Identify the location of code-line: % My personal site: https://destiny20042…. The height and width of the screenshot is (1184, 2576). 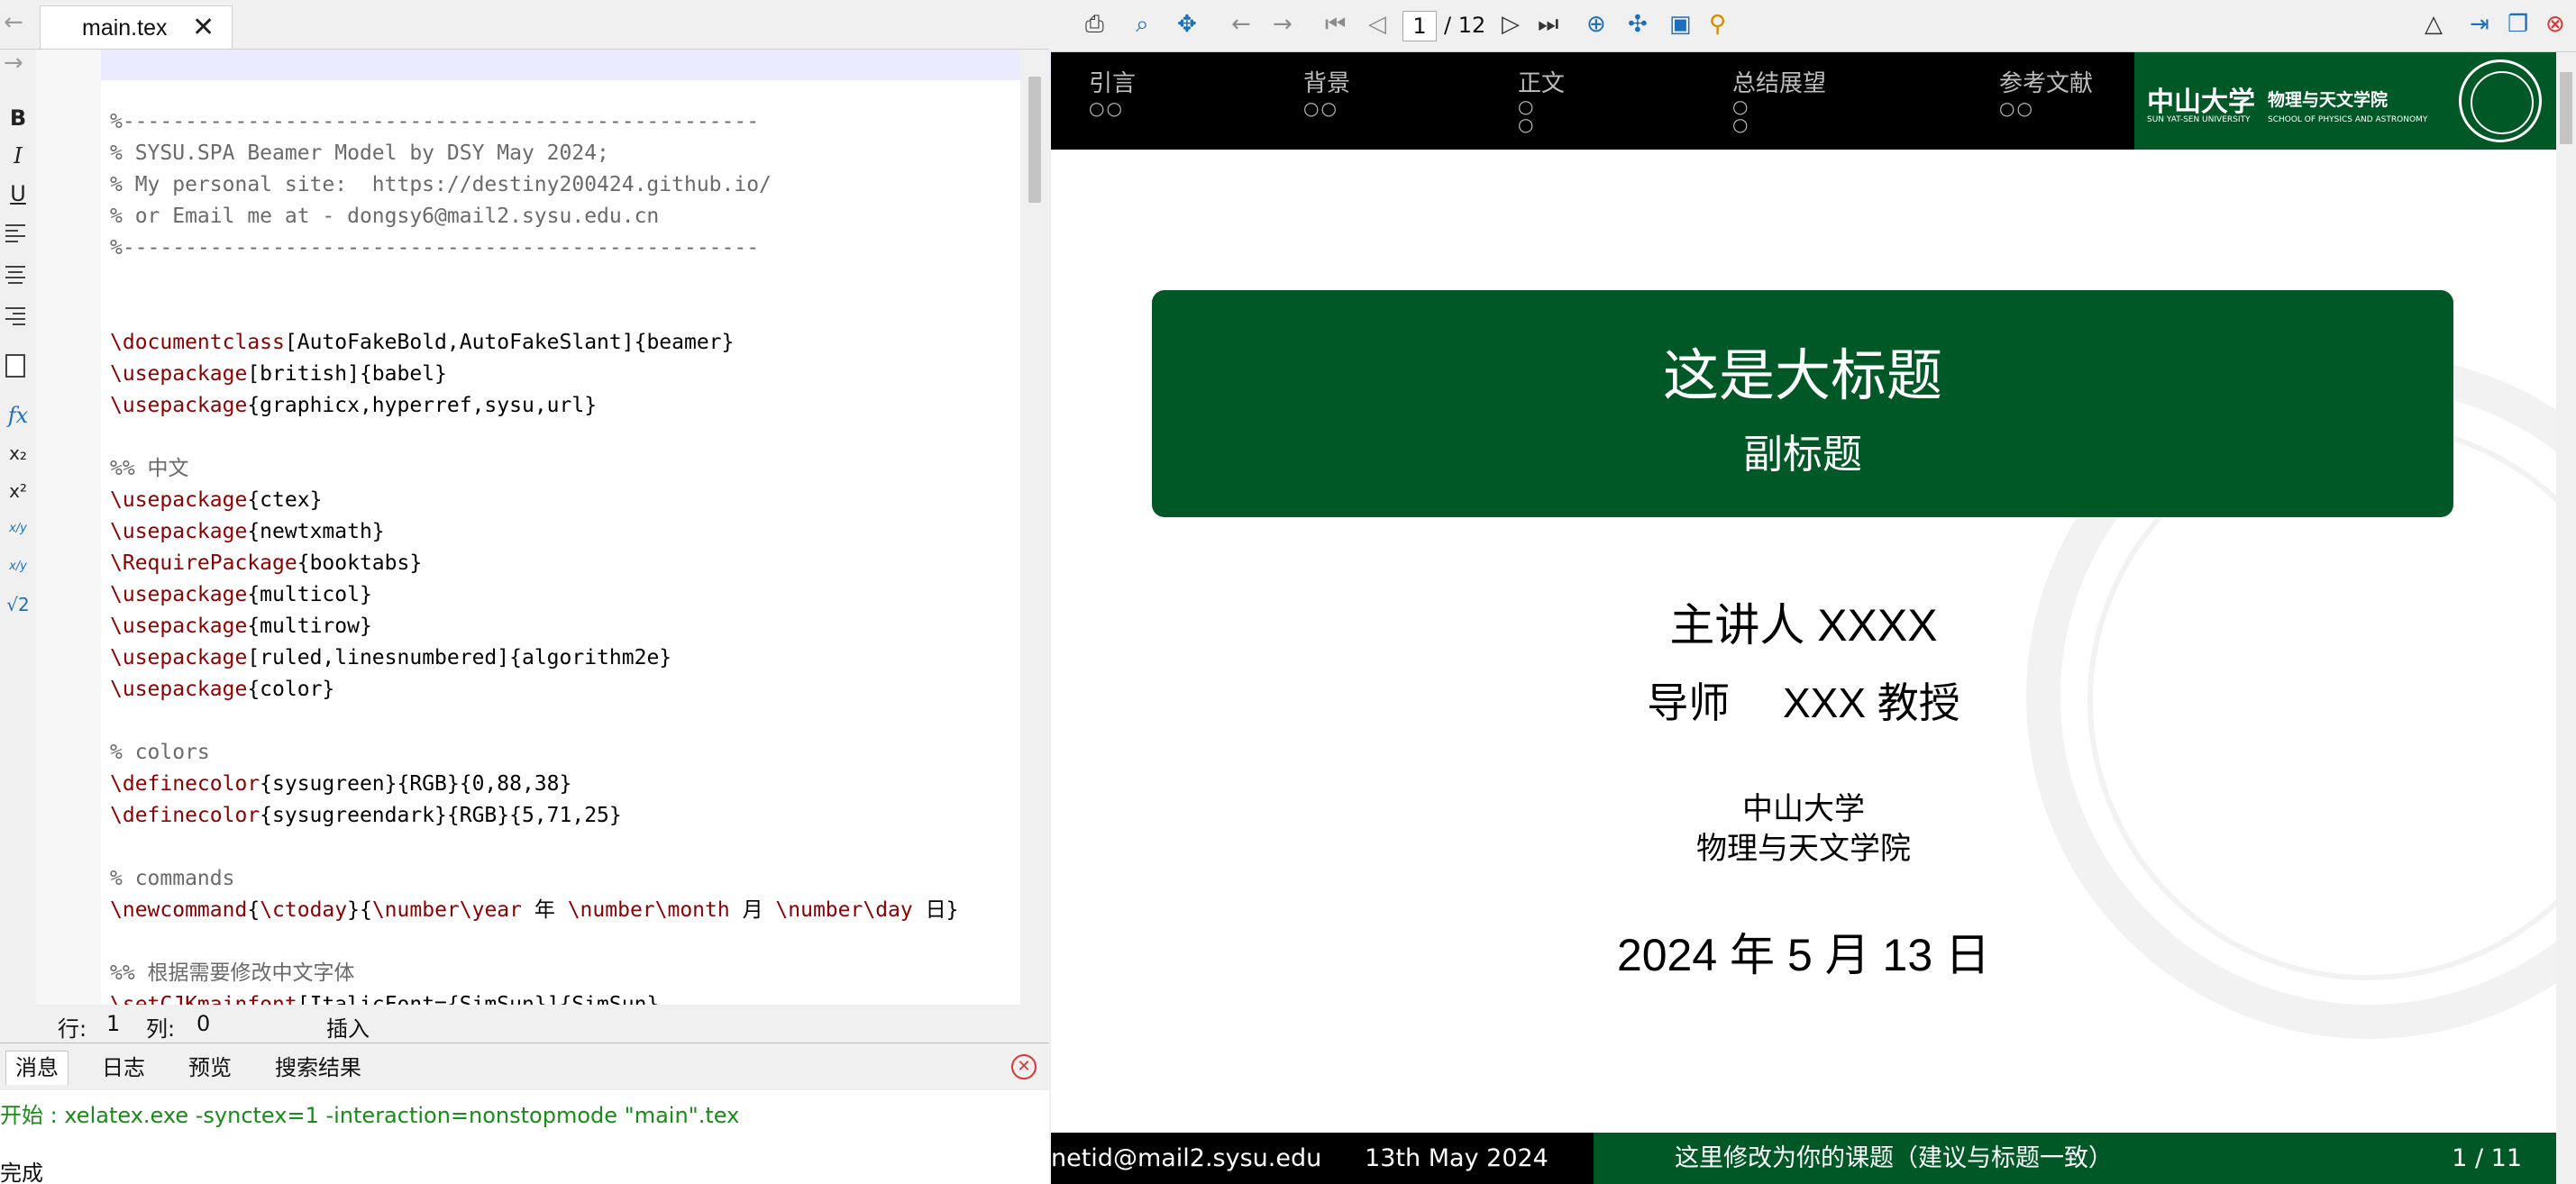
(565, 185).